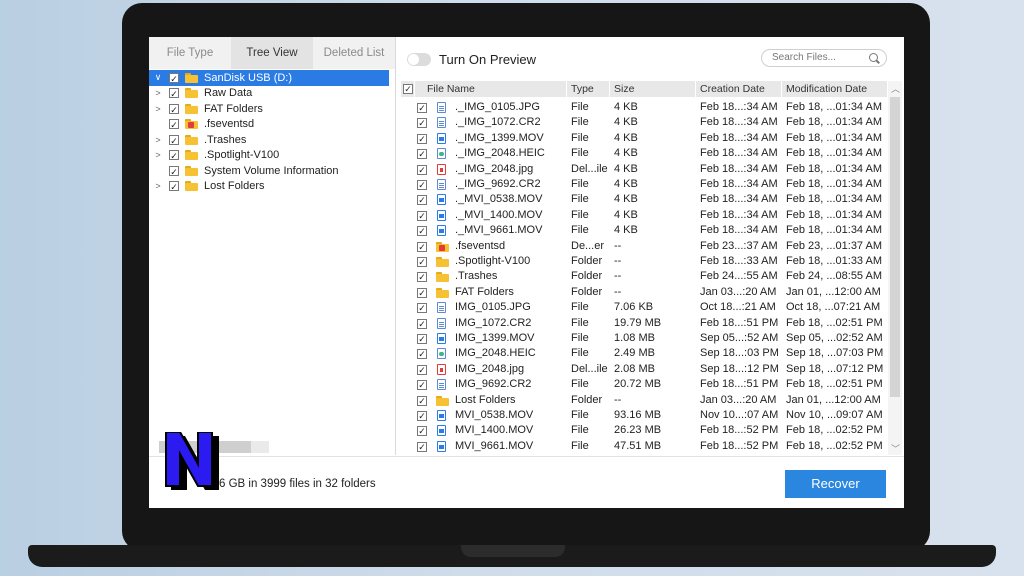 This screenshot has height=576, width=1024. What do you see at coordinates (442, 262) in the screenshot?
I see `folder-icon` at bounding box center [442, 262].